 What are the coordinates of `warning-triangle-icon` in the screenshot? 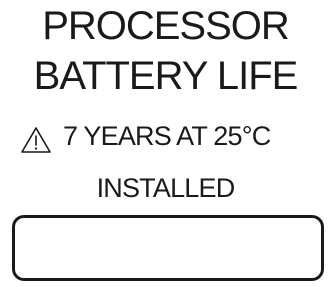 It's located at (36, 140).